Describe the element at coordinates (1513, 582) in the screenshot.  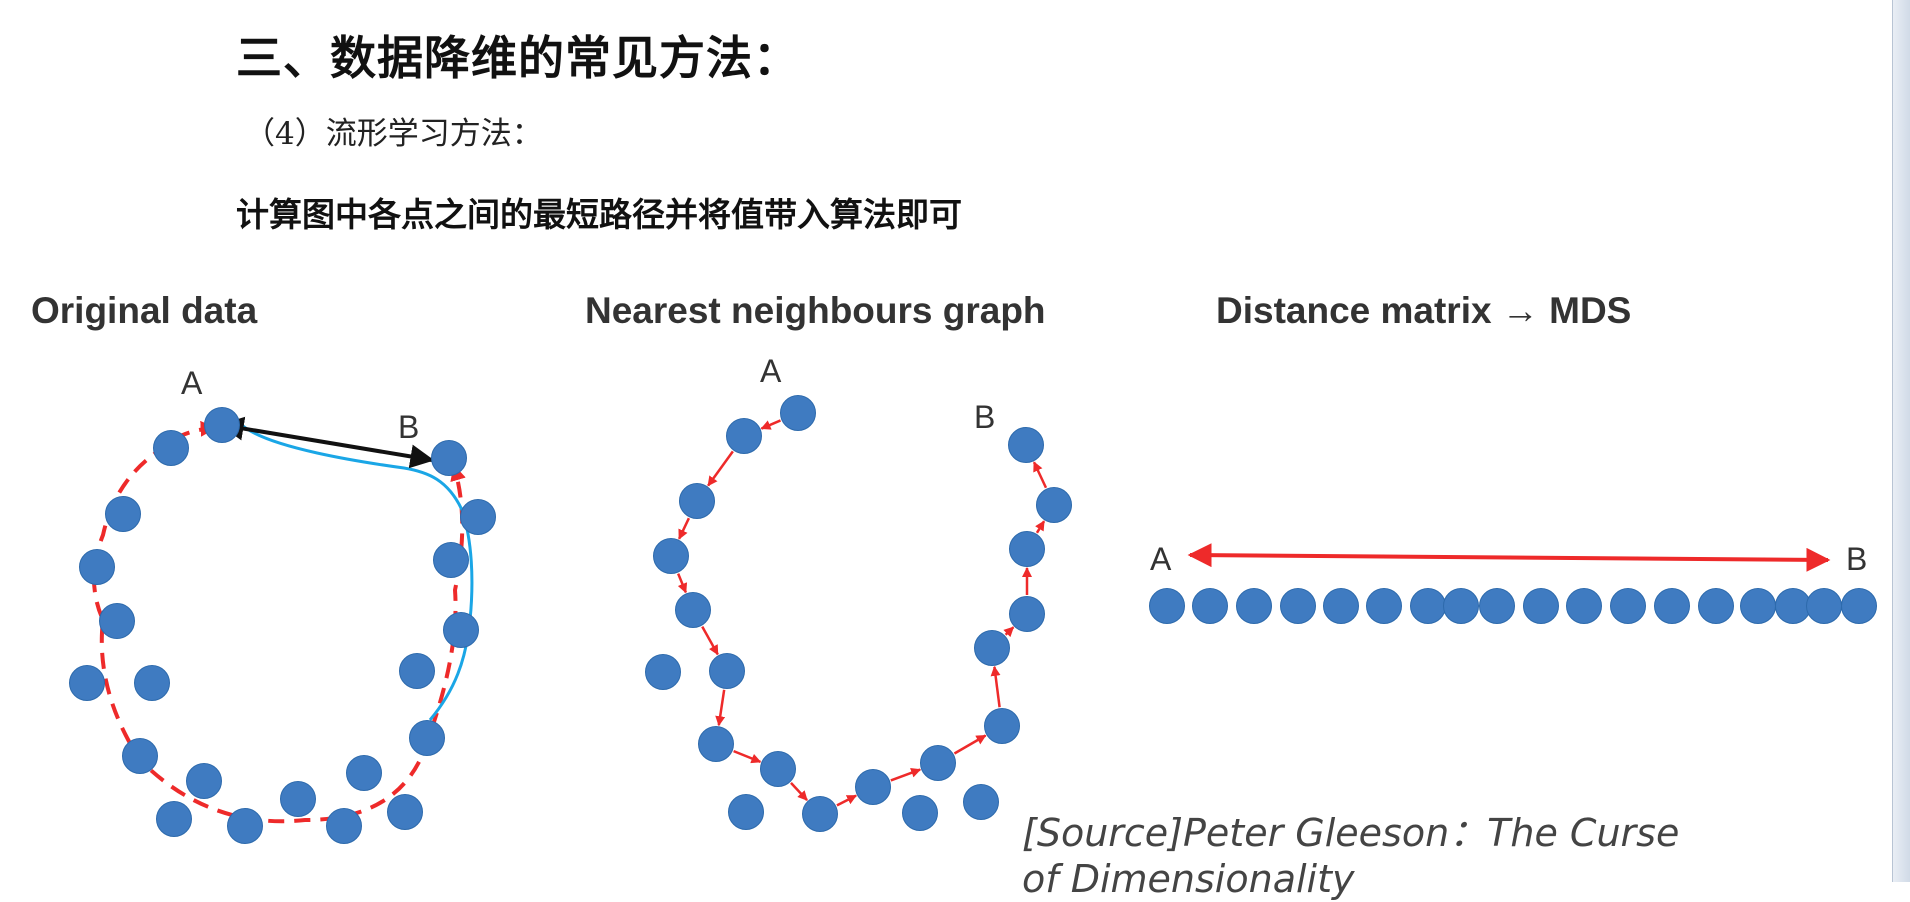
I see `panel-mds: A B` at that location.